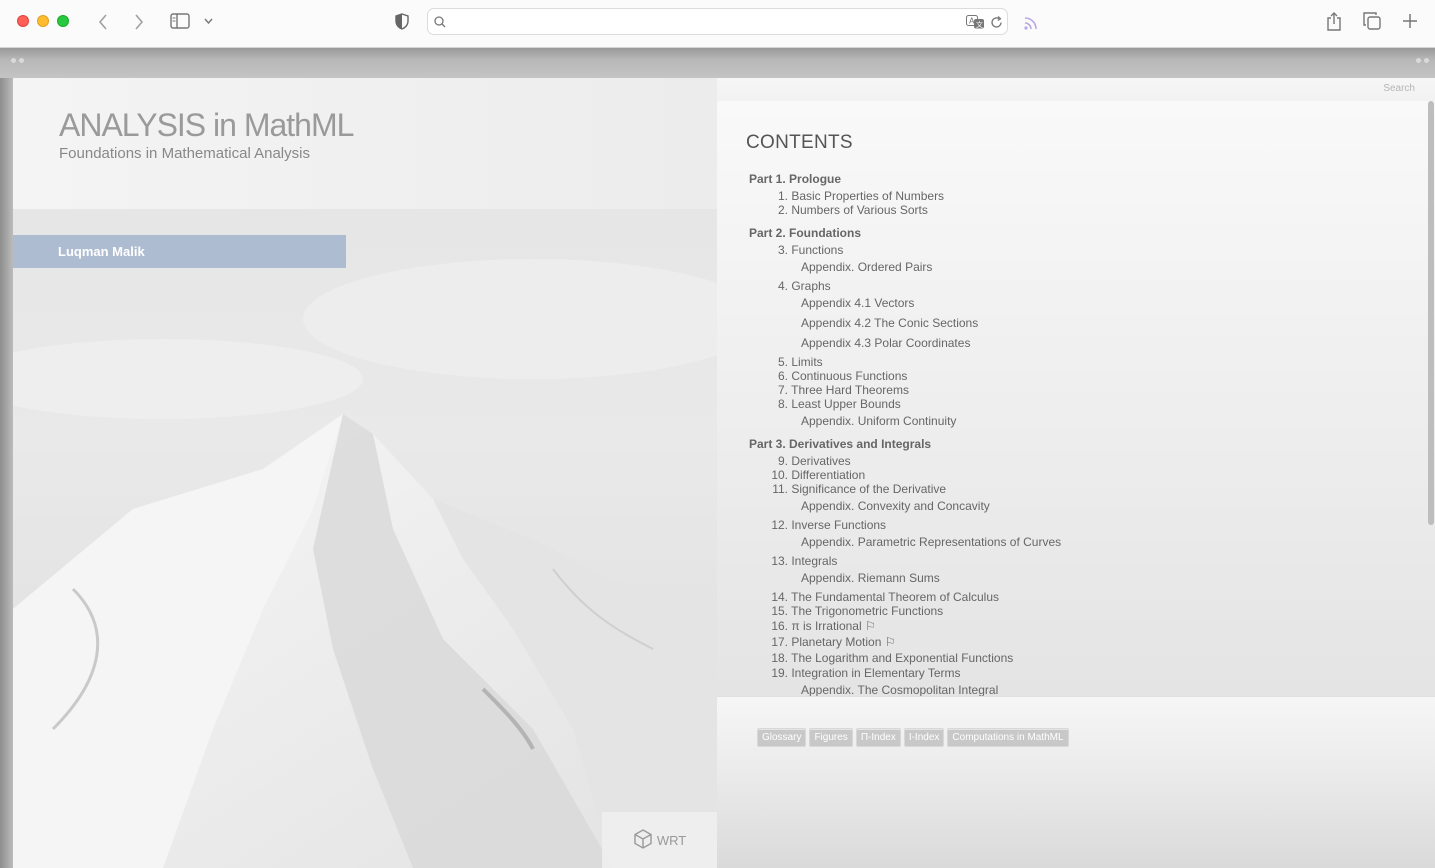 This screenshot has width=1435, height=868. I want to click on address-bar: A文, so click(717, 21).